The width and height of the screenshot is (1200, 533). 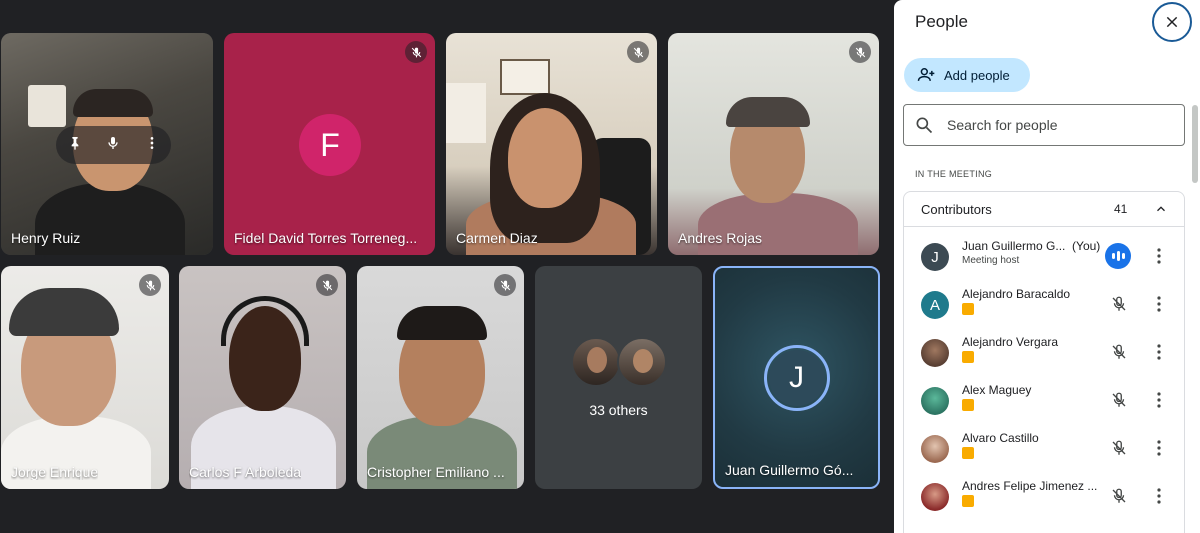 What do you see at coordinates (1195, 144) in the screenshot?
I see `scrollbar` at bounding box center [1195, 144].